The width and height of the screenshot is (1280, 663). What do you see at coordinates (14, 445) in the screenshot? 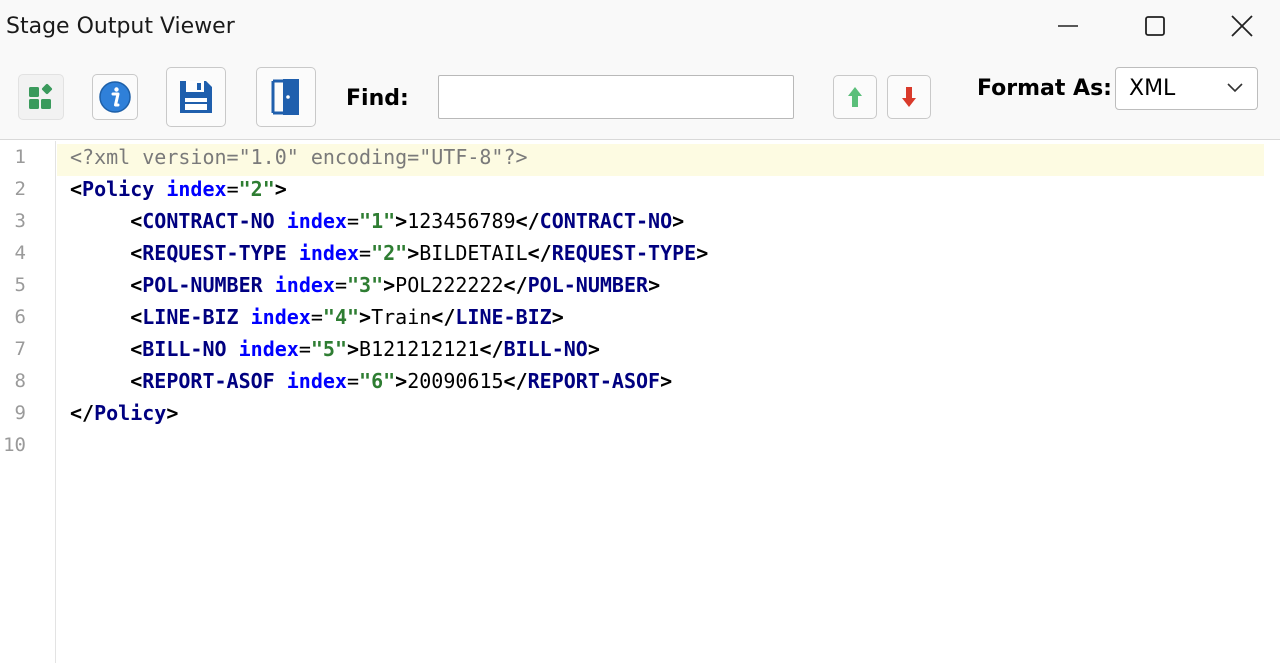
I see `line-number: 10` at bounding box center [14, 445].